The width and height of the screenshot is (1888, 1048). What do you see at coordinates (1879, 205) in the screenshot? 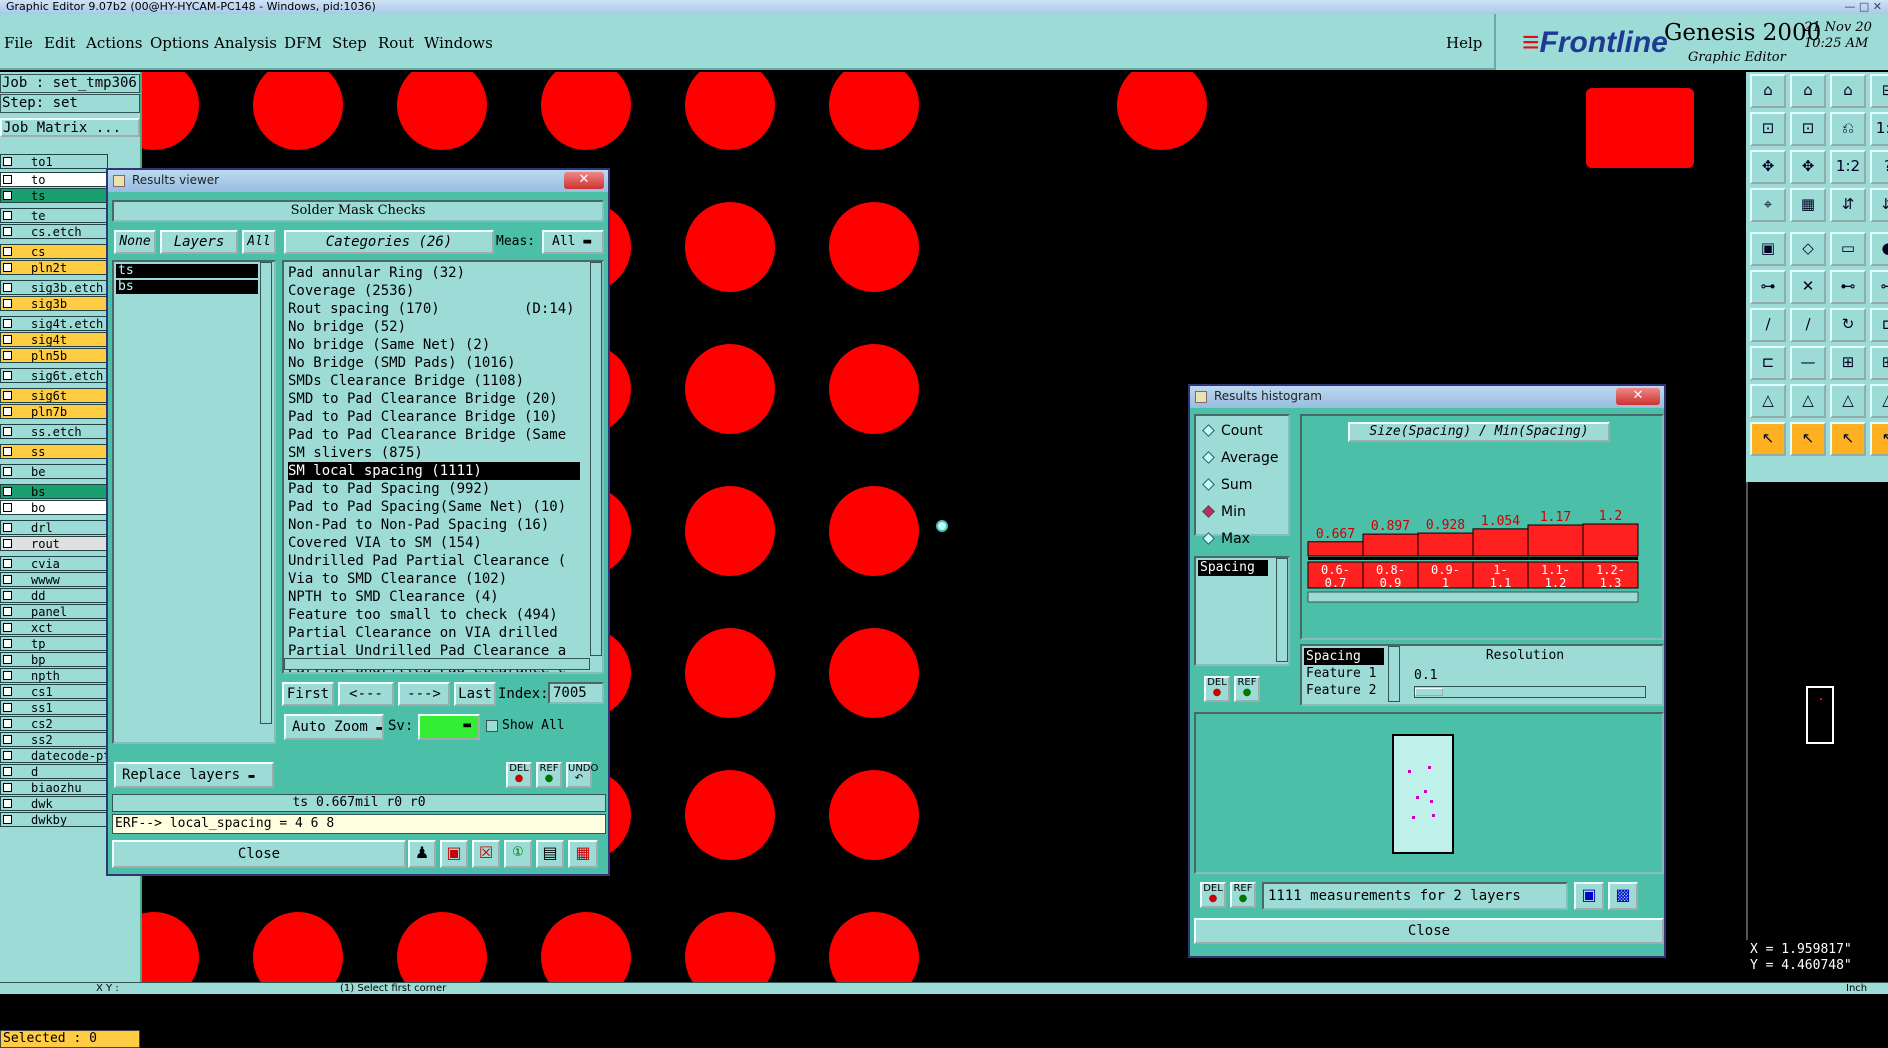
I see `tool-3-3-icon: ⇵` at bounding box center [1879, 205].